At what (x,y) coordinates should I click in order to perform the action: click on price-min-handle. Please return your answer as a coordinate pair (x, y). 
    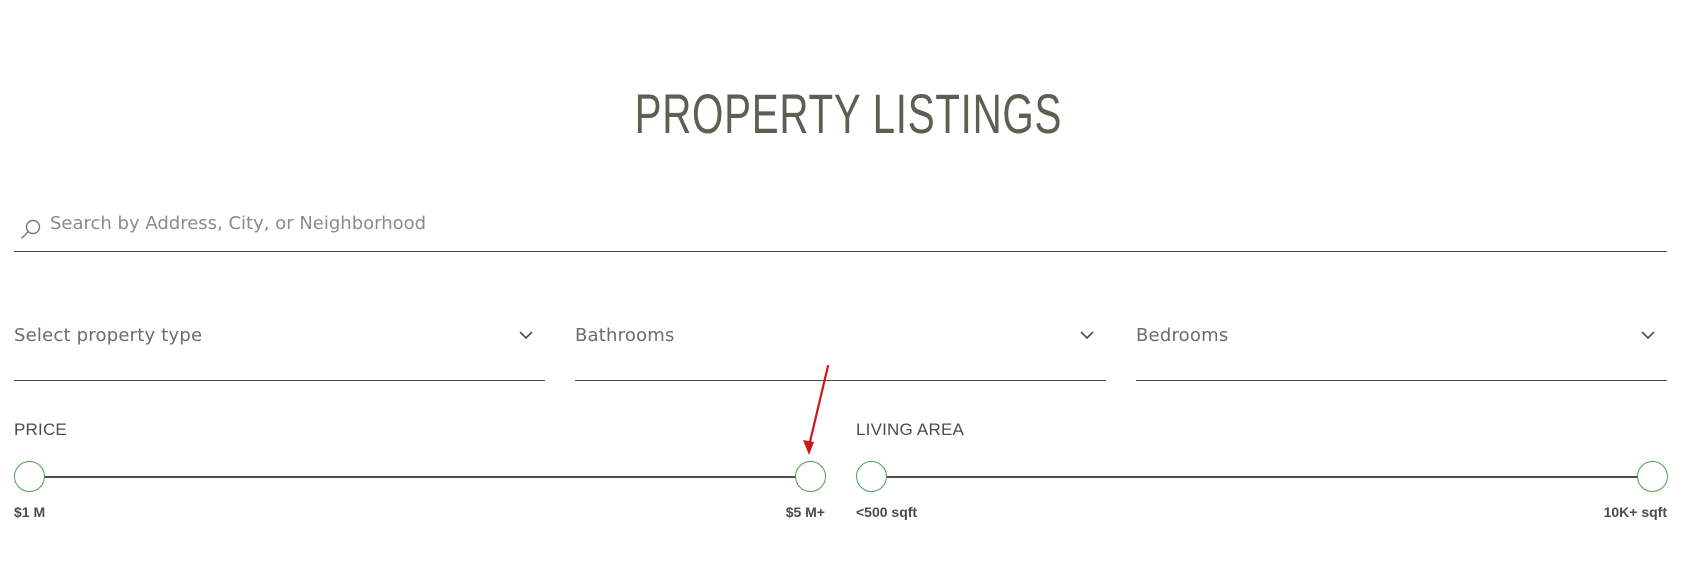
    Looking at the image, I should click on (29, 476).